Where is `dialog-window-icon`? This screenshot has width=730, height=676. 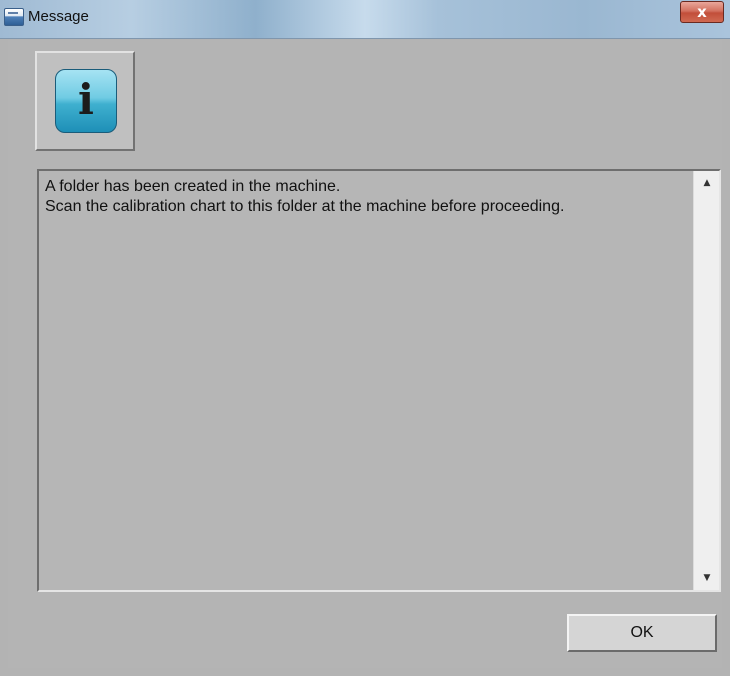
dialog-window-icon is located at coordinates (14, 17).